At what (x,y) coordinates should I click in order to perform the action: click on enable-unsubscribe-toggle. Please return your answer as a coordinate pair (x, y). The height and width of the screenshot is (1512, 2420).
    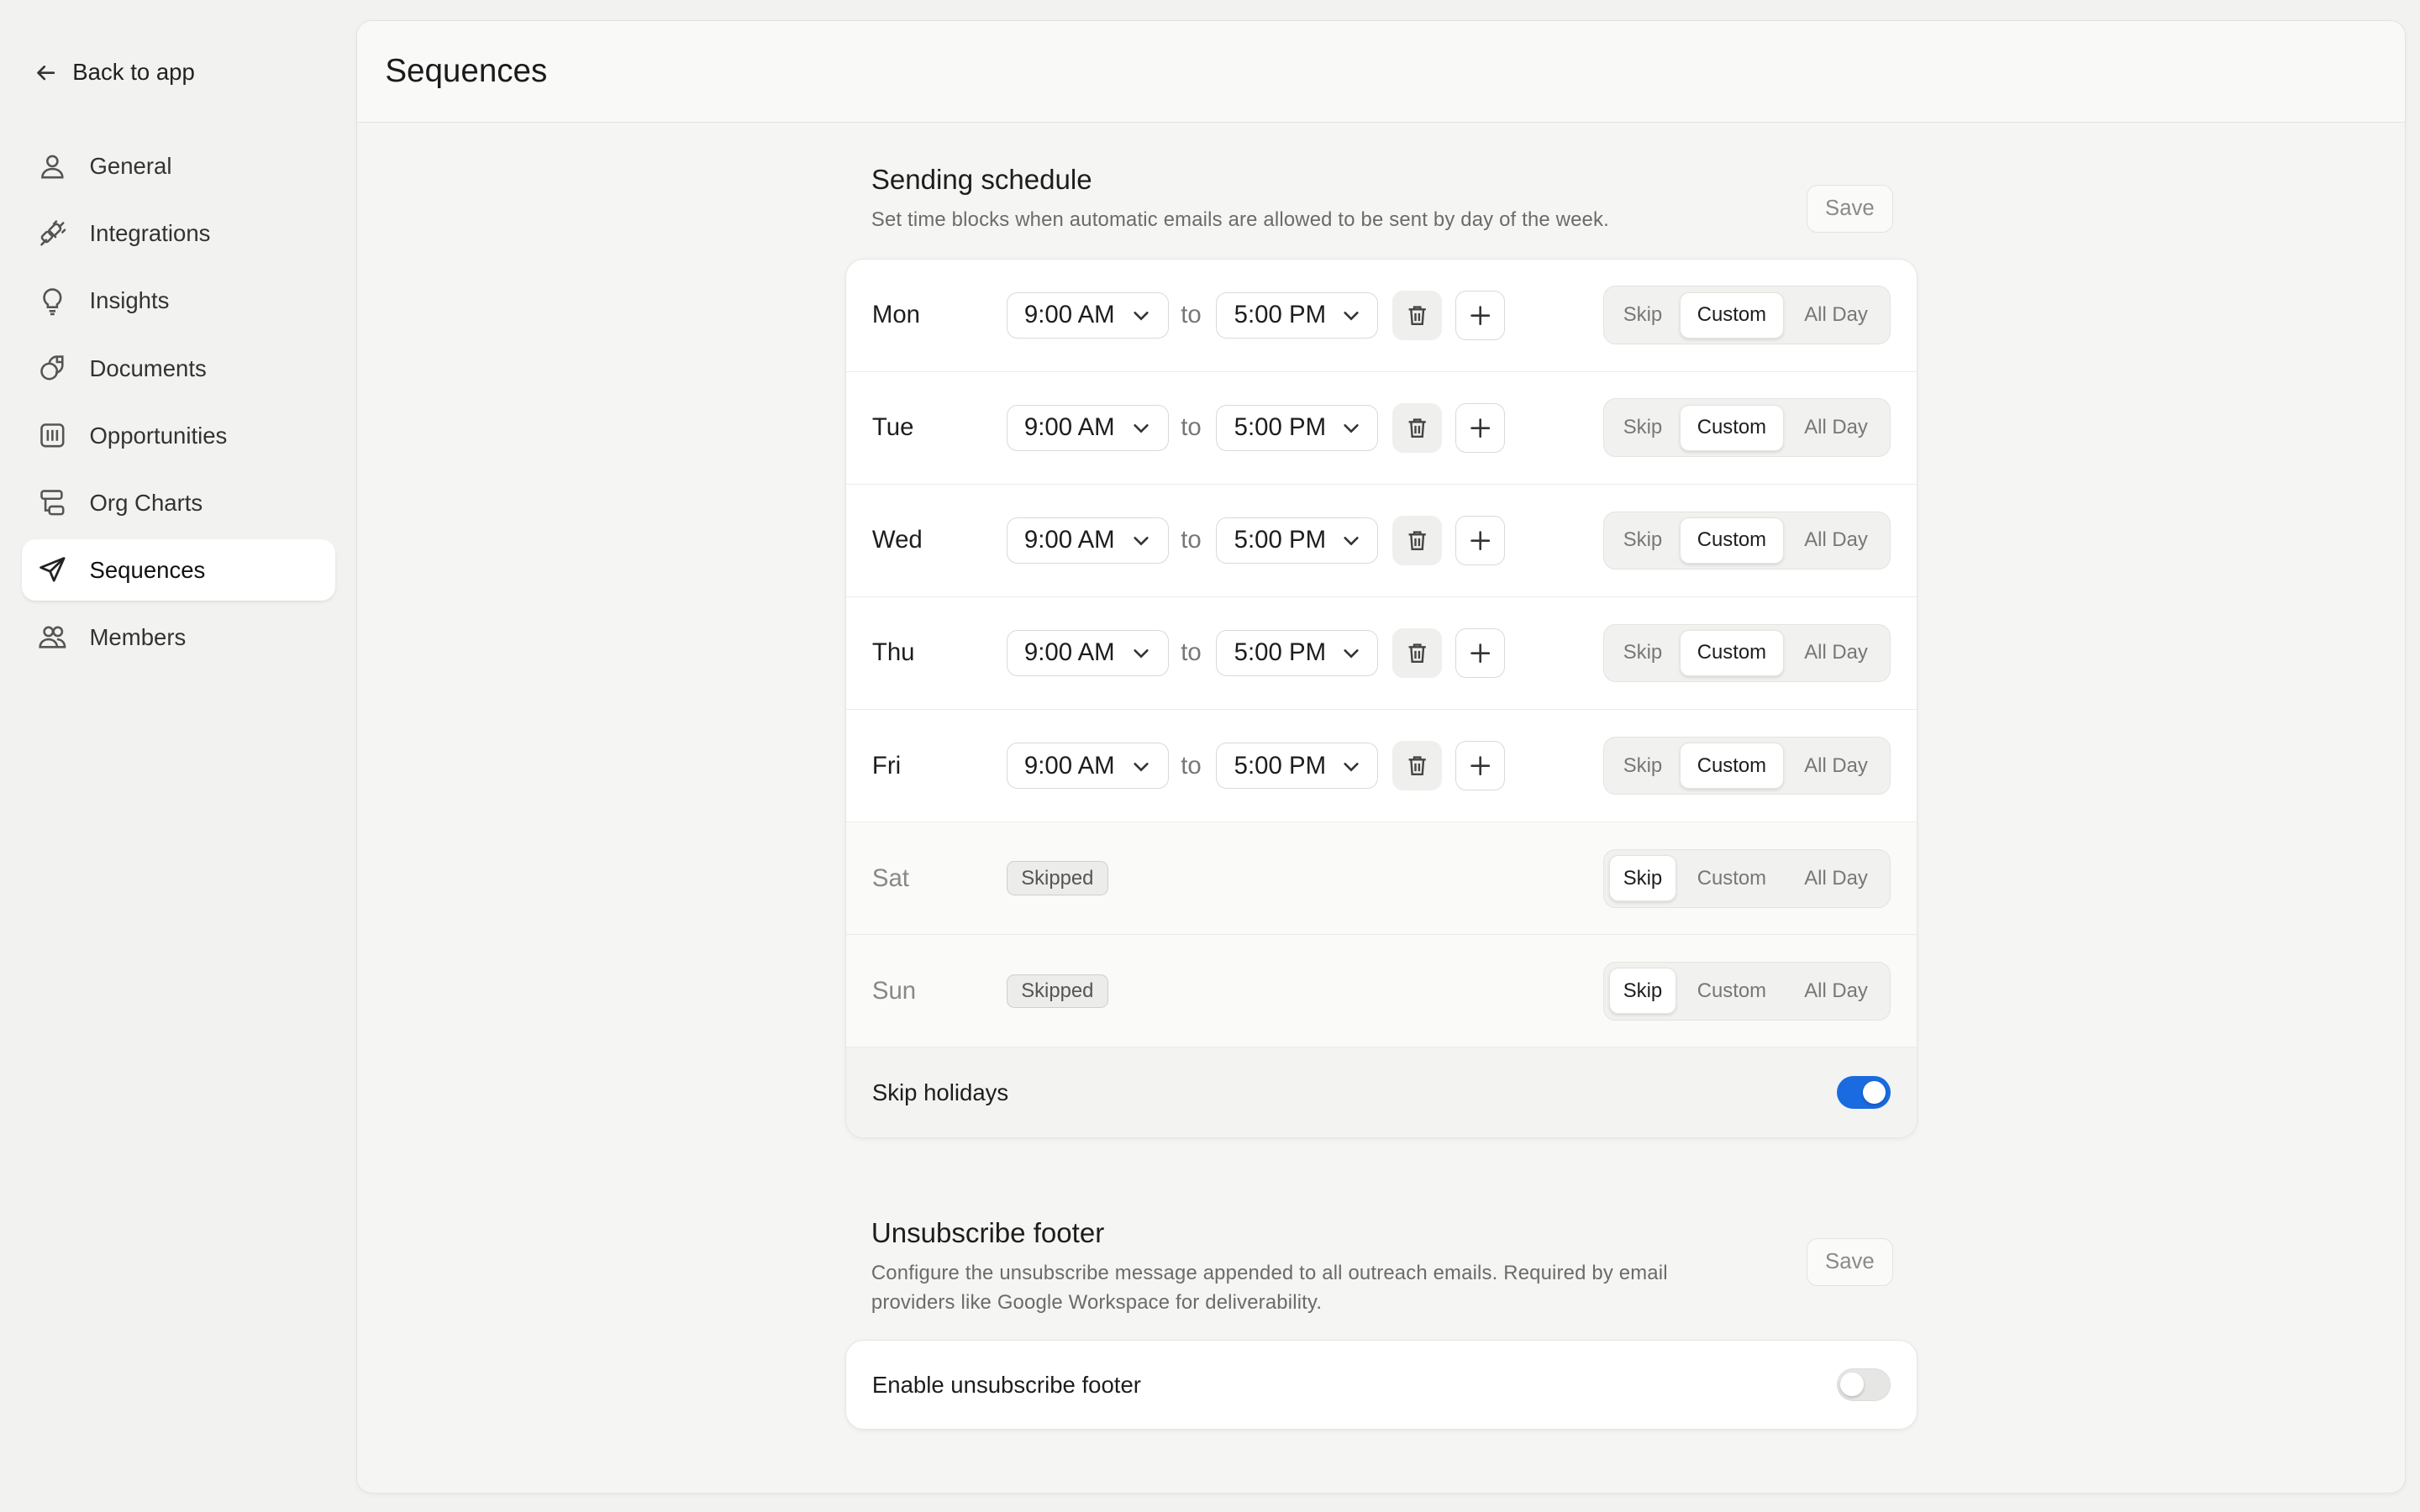
    Looking at the image, I should click on (1863, 1384).